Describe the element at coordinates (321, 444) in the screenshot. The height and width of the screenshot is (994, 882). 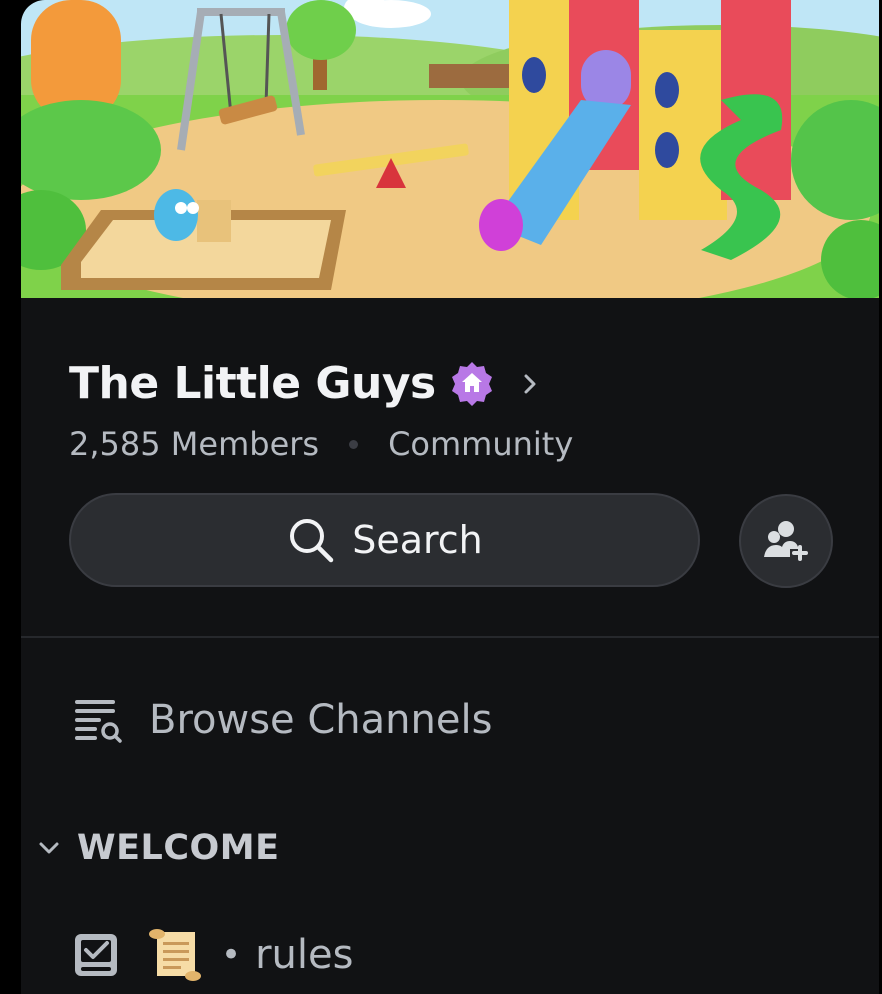
I see `server-meta: 2,585 Members Community` at that location.